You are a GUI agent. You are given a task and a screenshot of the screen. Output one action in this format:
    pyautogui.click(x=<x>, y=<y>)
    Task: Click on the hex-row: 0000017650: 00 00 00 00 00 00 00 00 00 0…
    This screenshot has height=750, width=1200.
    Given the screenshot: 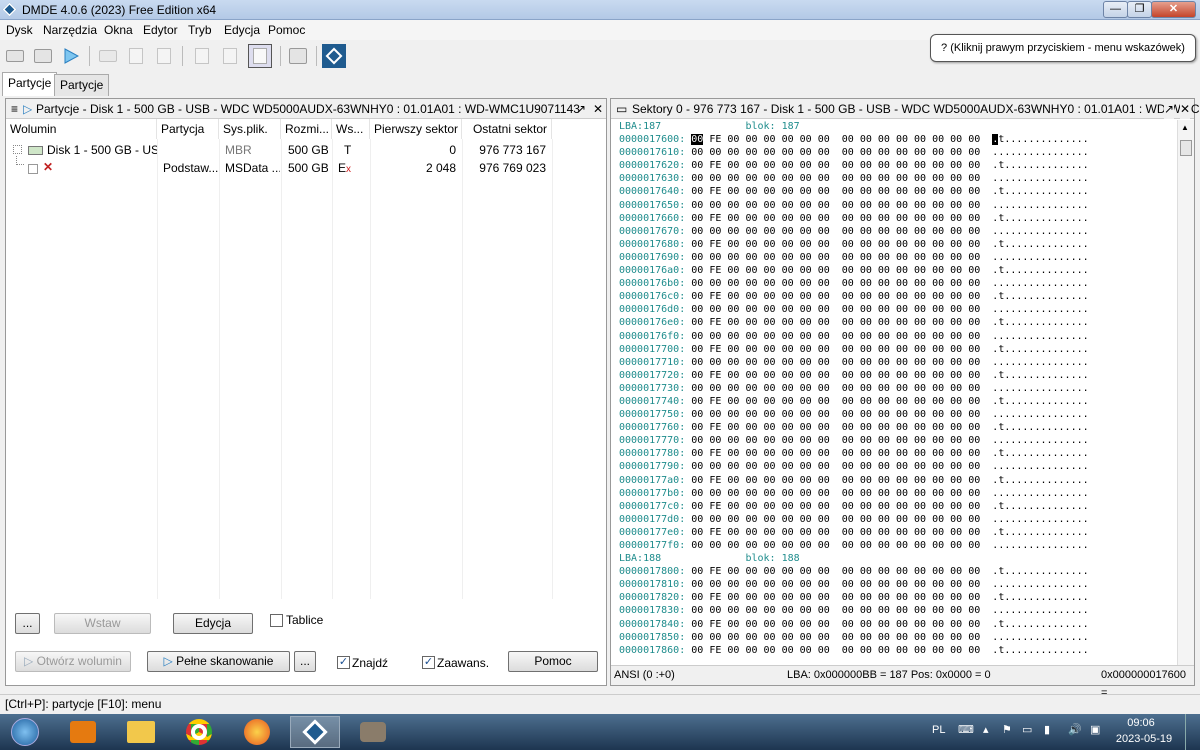 What is the action you would take?
    pyautogui.click(x=897, y=205)
    